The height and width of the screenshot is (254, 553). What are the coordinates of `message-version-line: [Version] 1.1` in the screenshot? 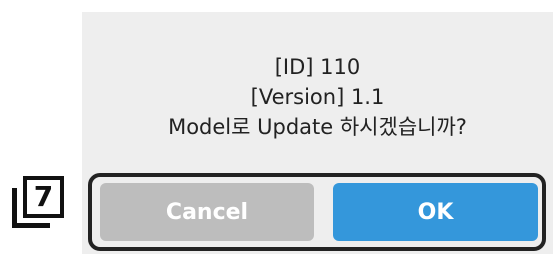 It's located at (317, 97).